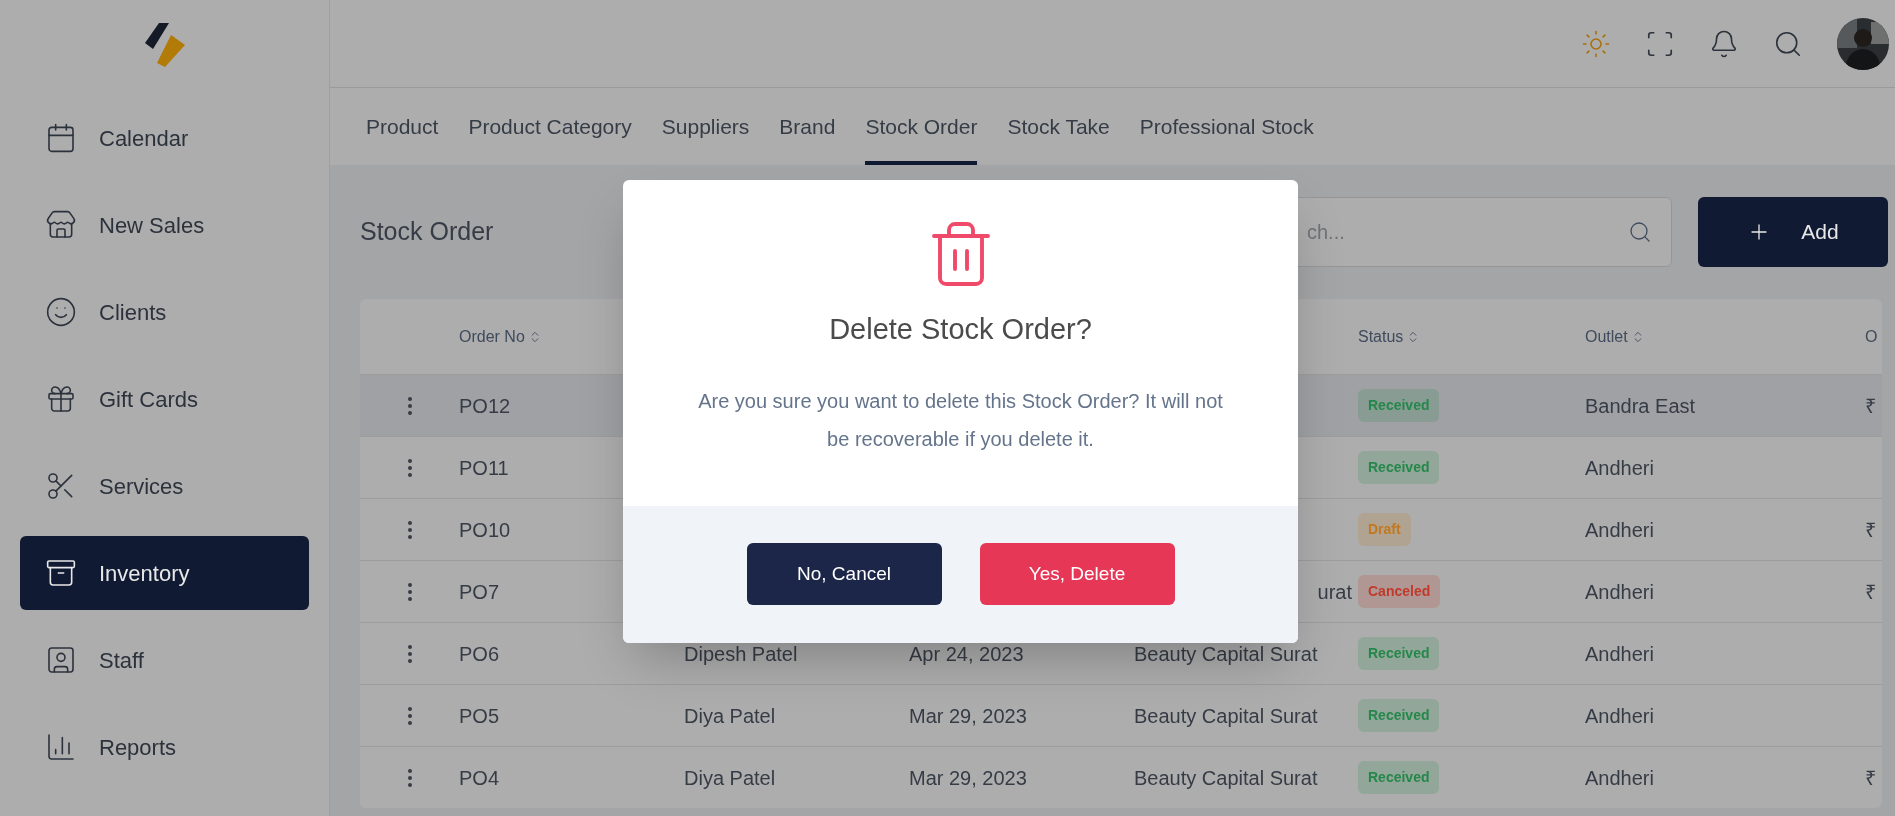 This screenshot has height=816, width=1895. Describe the element at coordinates (61, 312) in the screenshot. I see `face-icon` at that location.